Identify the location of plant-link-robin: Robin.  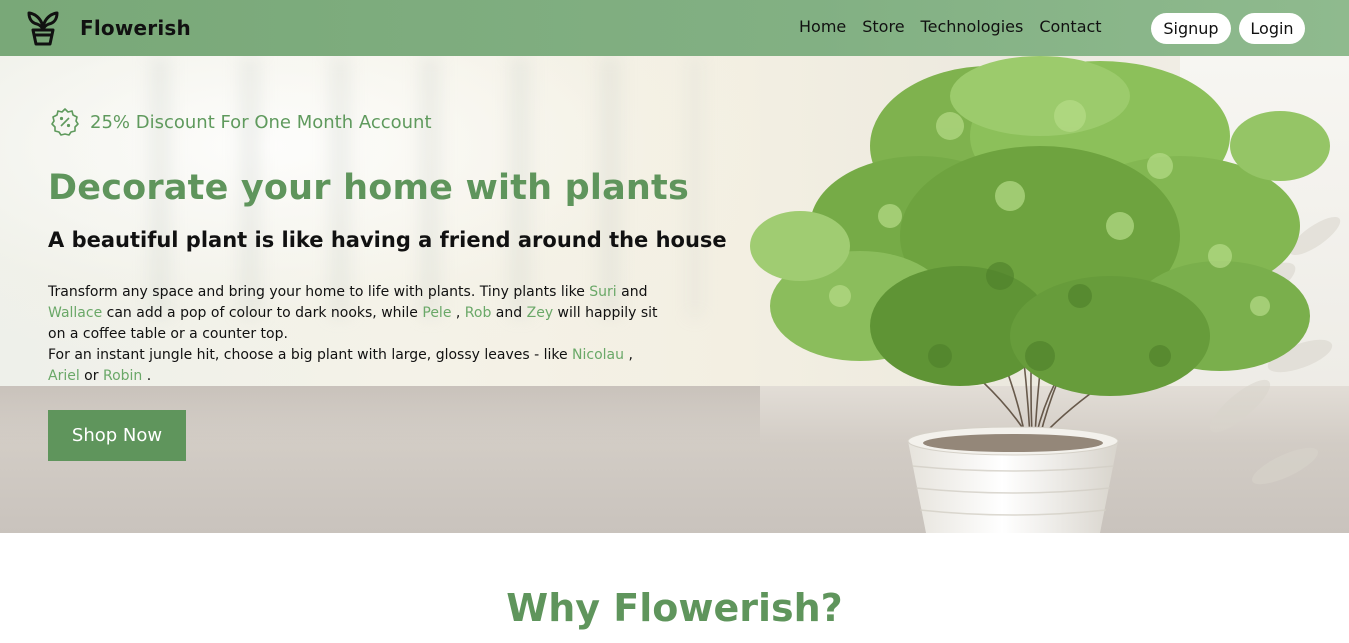
(122, 376).